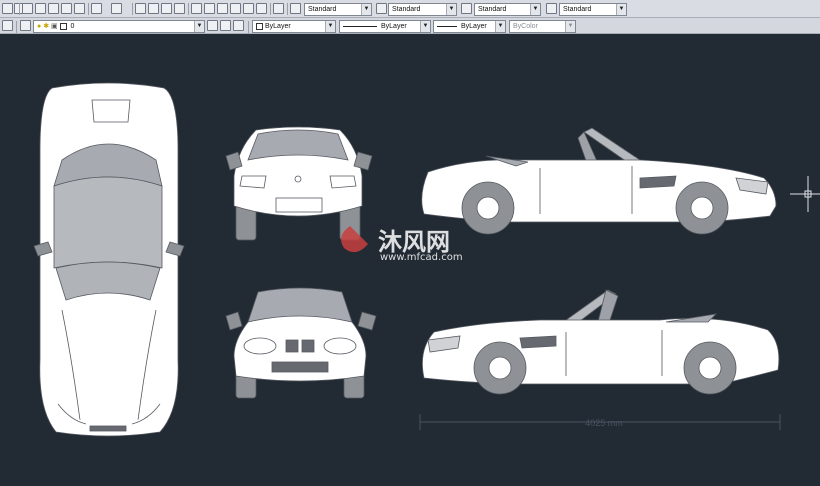 This screenshot has height=486, width=820. Describe the element at coordinates (140, 8) in the screenshot. I see `pan-icon` at that location.